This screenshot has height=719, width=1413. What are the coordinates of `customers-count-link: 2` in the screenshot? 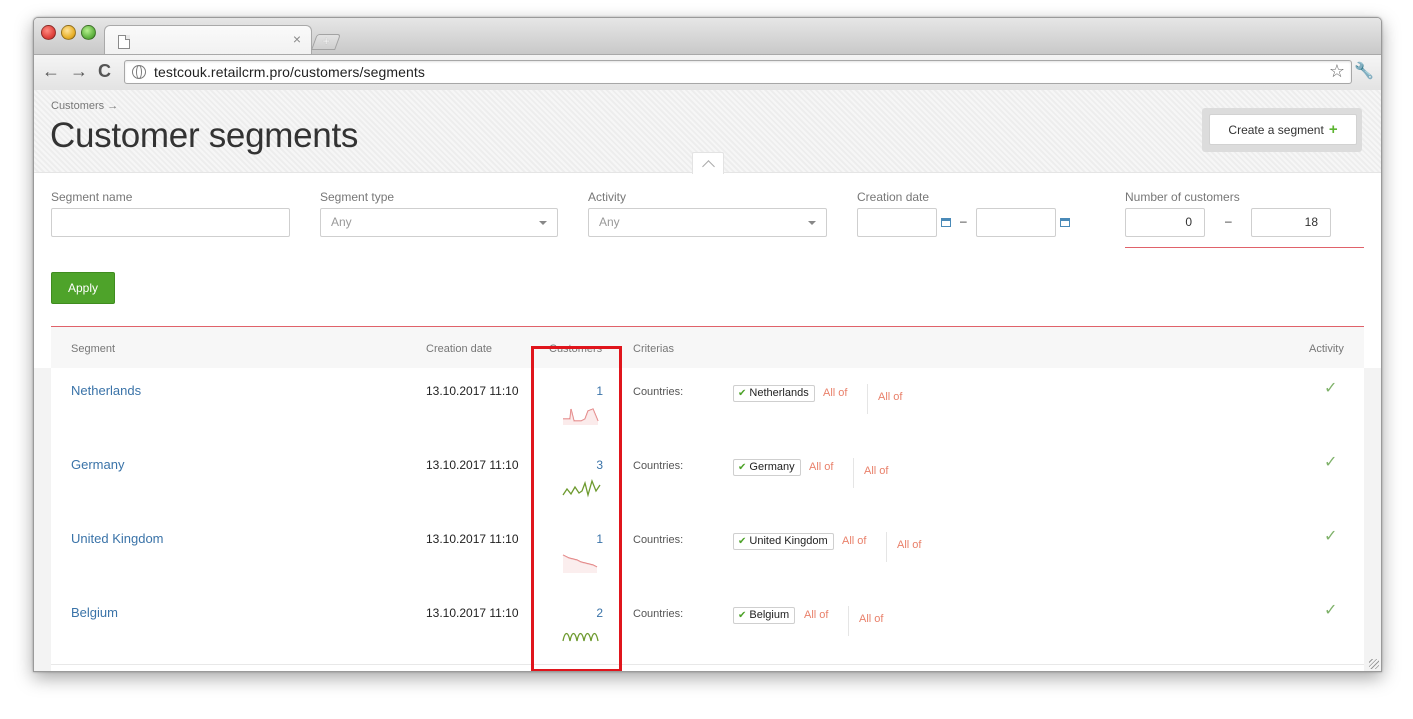 It's located at (597, 613).